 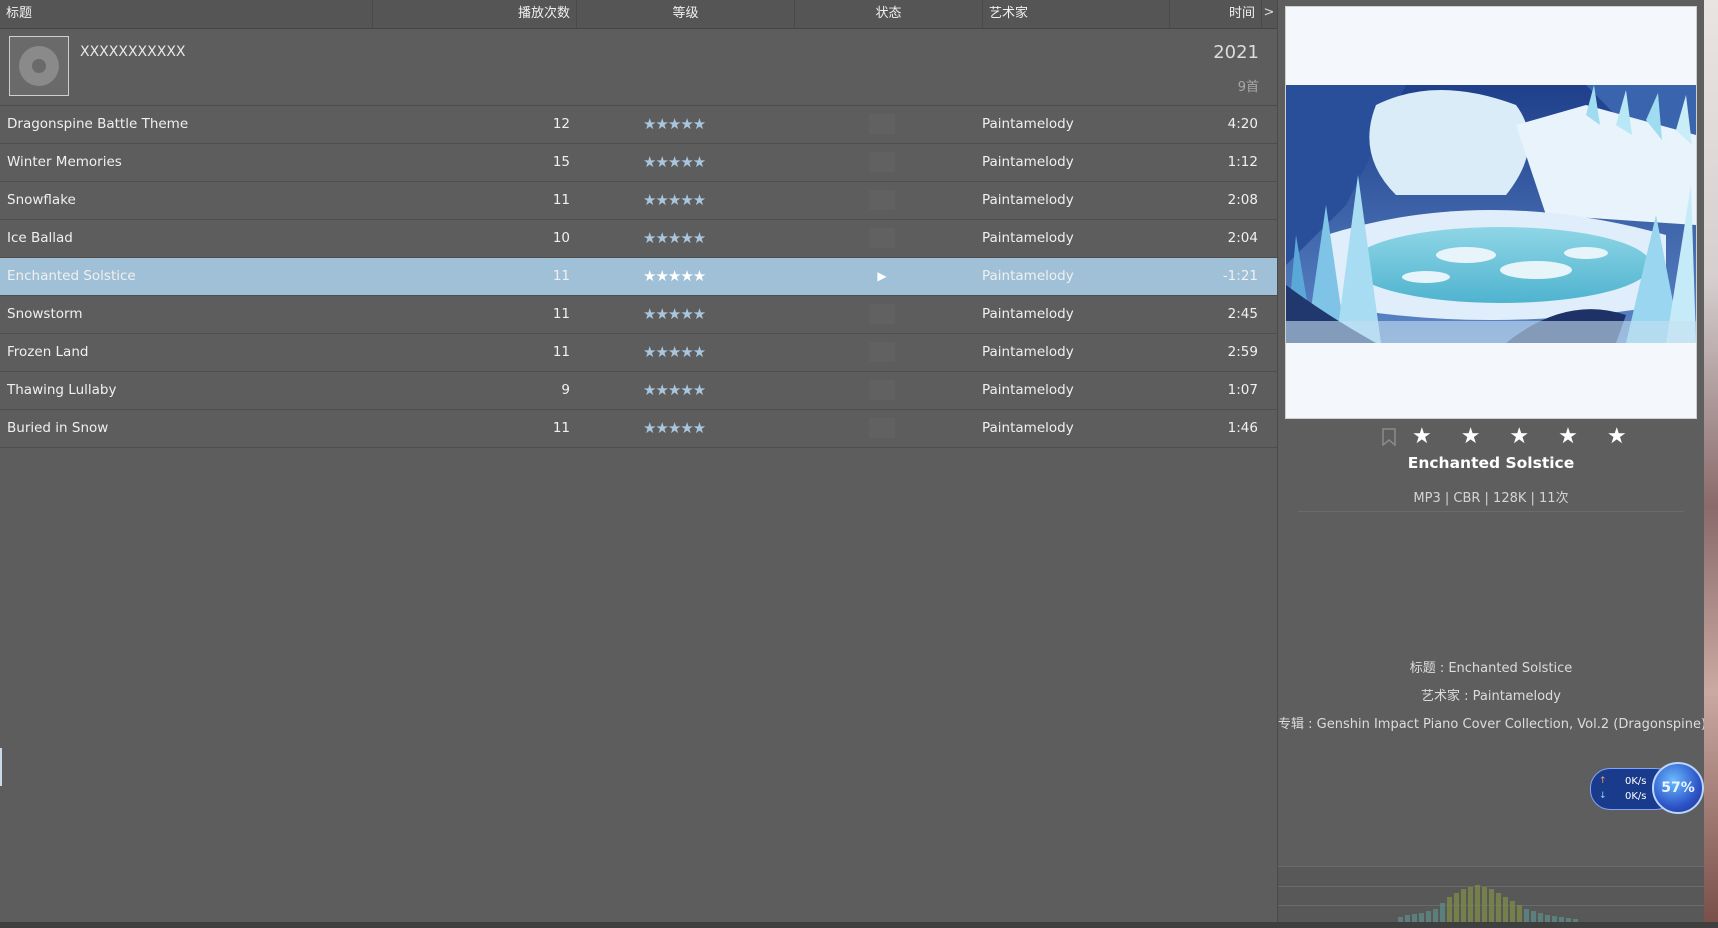 I want to click on meta-title: 标题 : Enchanted Solstice, so click(x=1491, y=668).